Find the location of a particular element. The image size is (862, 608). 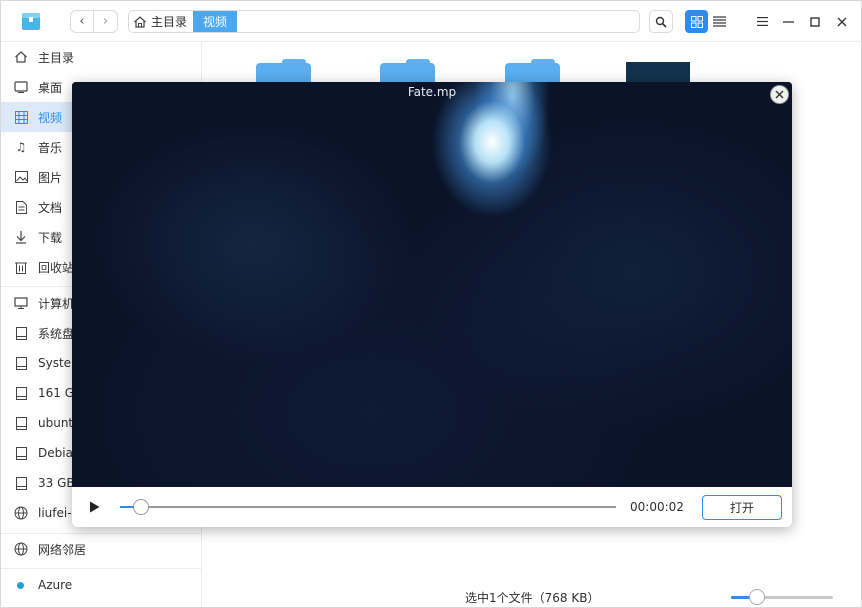

search-button is located at coordinates (661, 21).